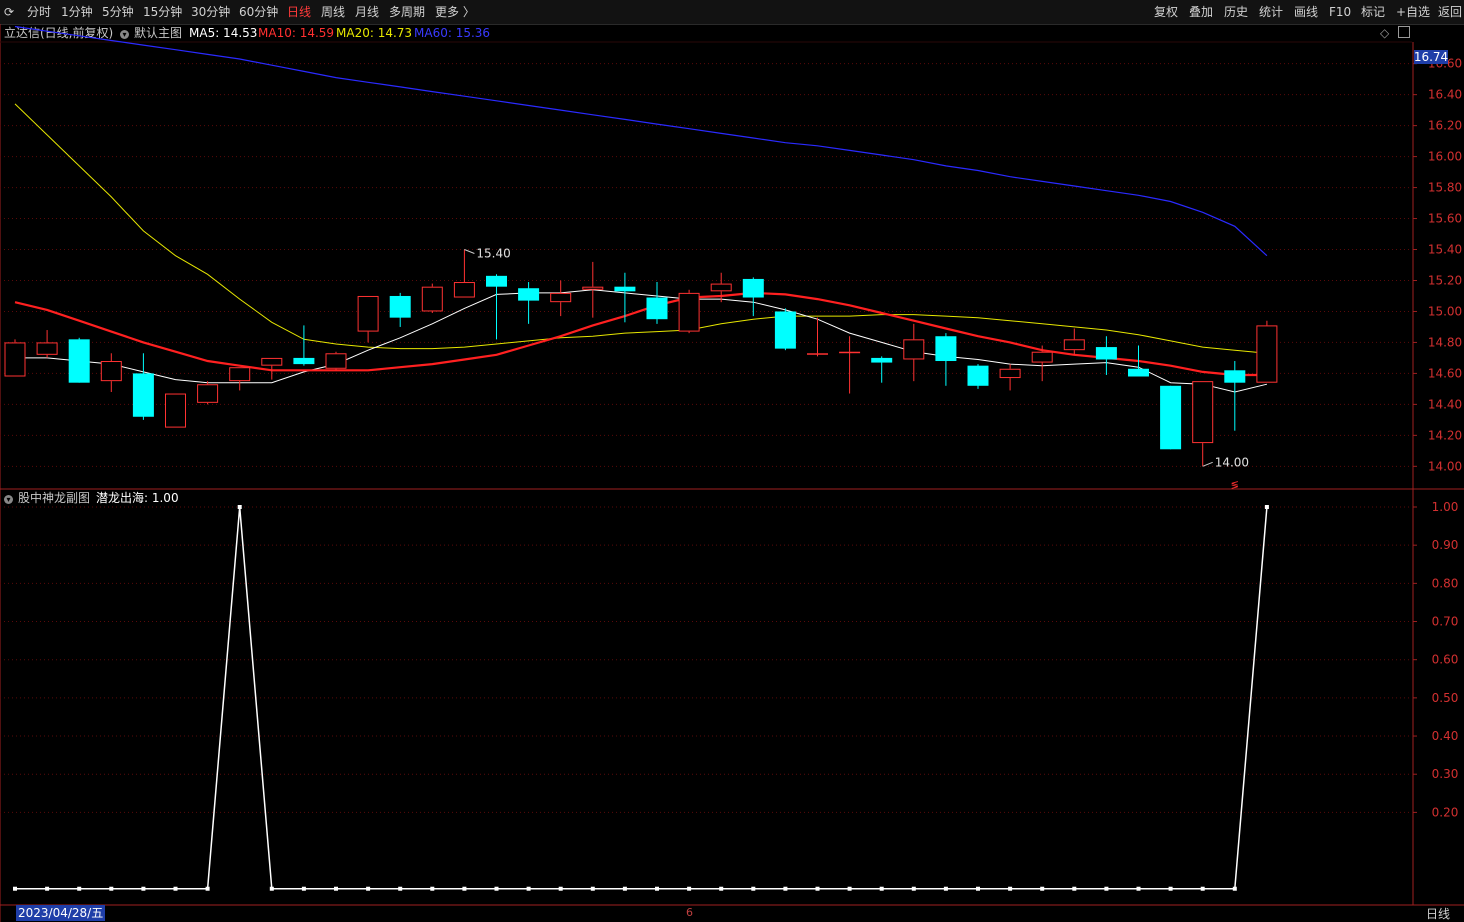  I want to click on price-tick-label: 15.60, so click(1445, 219).